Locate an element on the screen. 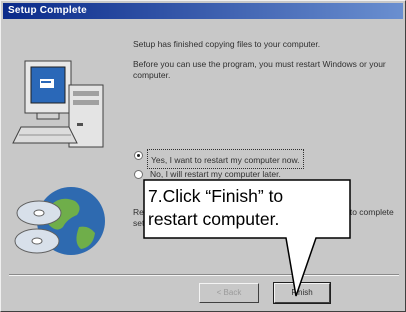 Image resolution: width=406 pixels, height=312 pixels. callout-text: 7.Click “Finish” to restart computer. is located at coordinates (246, 208).